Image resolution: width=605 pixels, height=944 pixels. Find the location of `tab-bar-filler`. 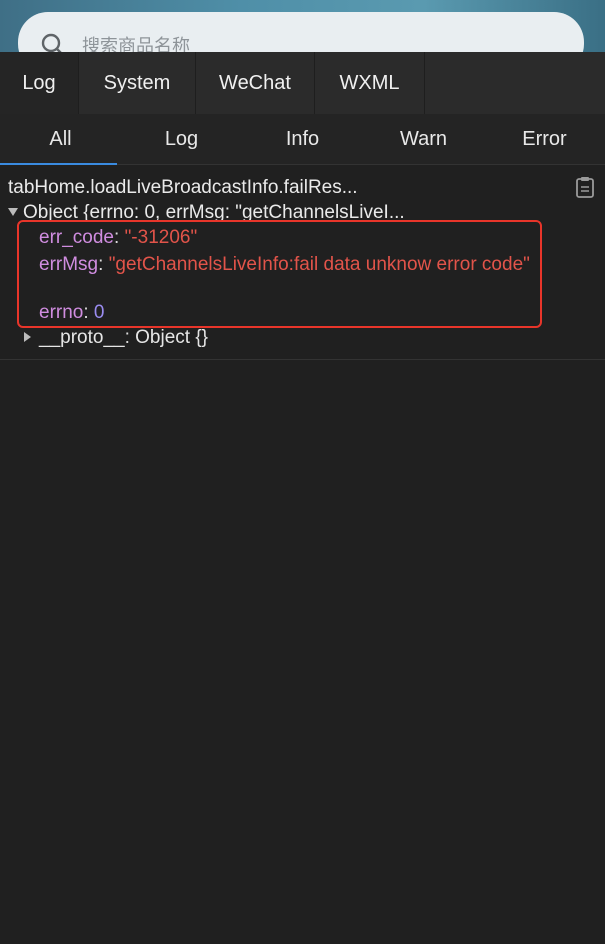

tab-bar-filler is located at coordinates (515, 83).